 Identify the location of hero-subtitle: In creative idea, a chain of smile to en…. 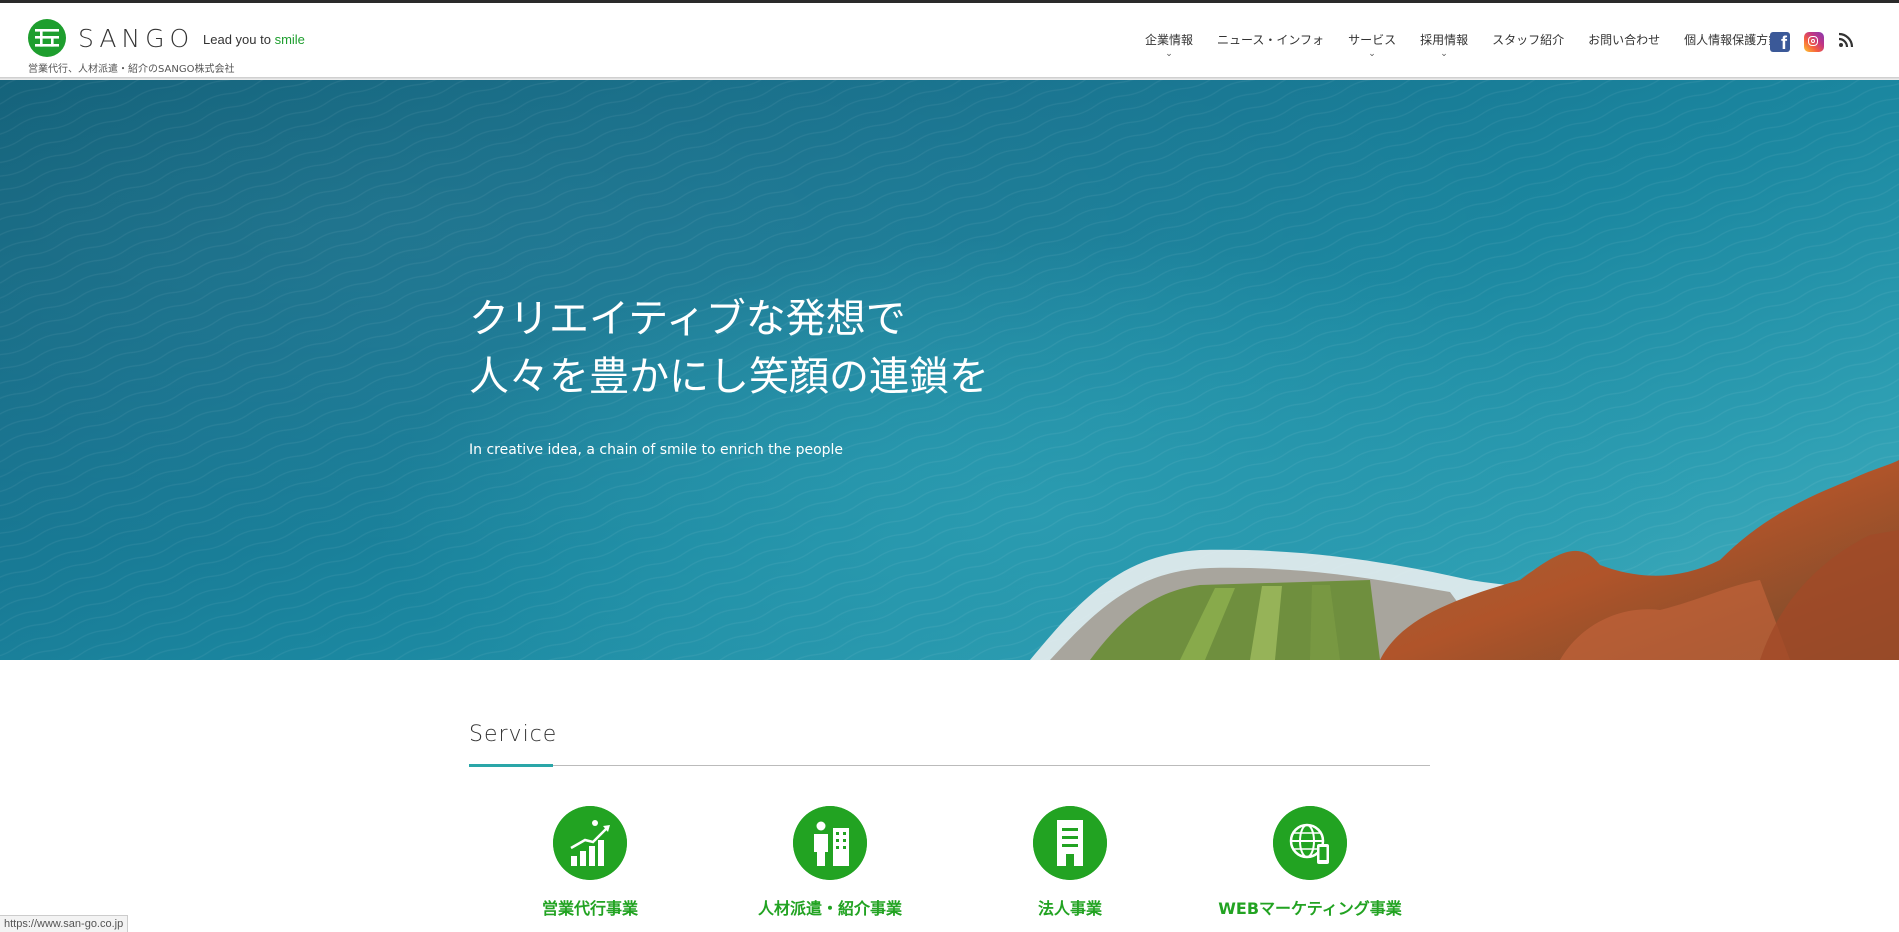
(656, 450).